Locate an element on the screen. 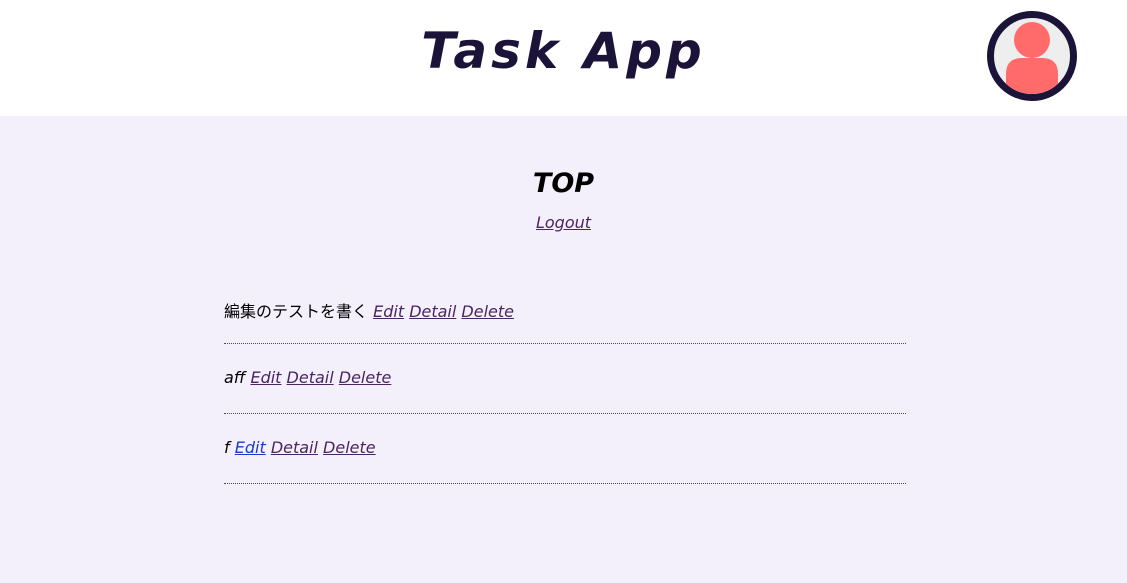 This screenshot has height=583, width=1127. task-title: 編集のテストを書く is located at coordinates (296, 311).